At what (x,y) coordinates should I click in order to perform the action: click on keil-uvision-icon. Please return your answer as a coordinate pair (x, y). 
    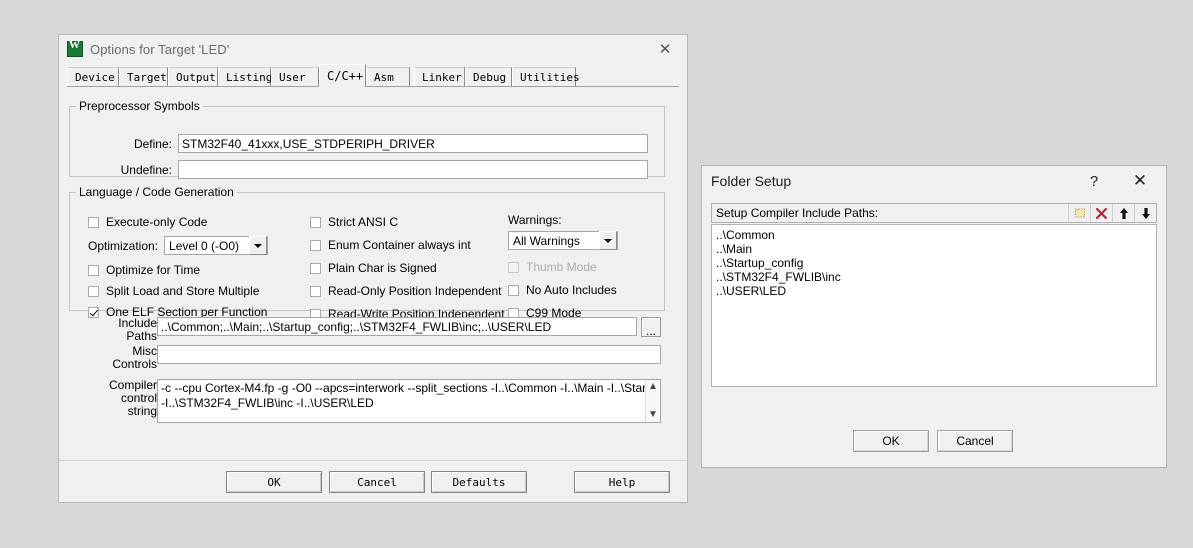
    Looking at the image, I should click on (75, 48).